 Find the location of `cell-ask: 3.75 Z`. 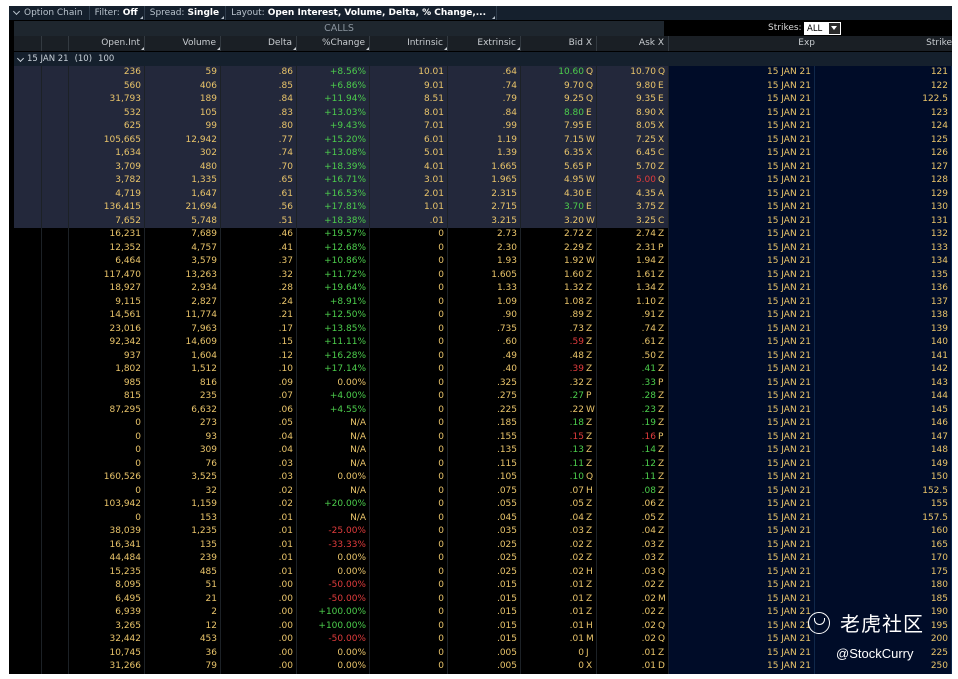

cell-ask: 3.75 Z is located at coordinates (633, 208).